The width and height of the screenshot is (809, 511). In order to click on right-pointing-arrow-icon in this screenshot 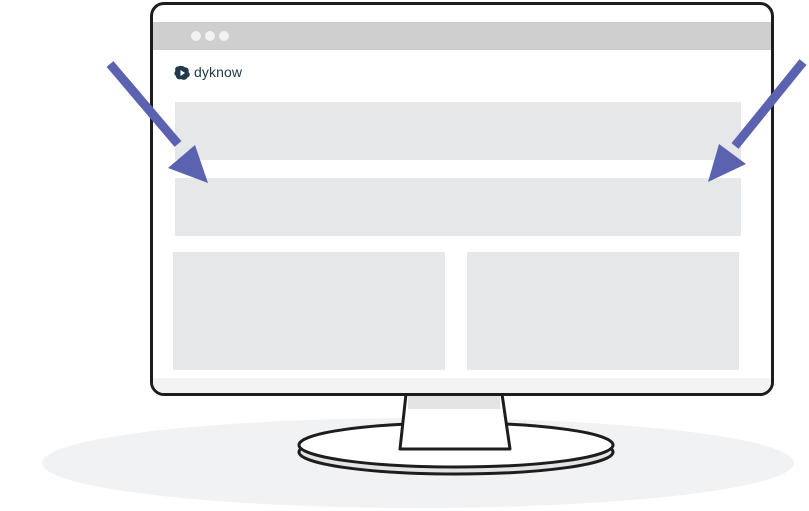, I will do `click(757, 120)`.